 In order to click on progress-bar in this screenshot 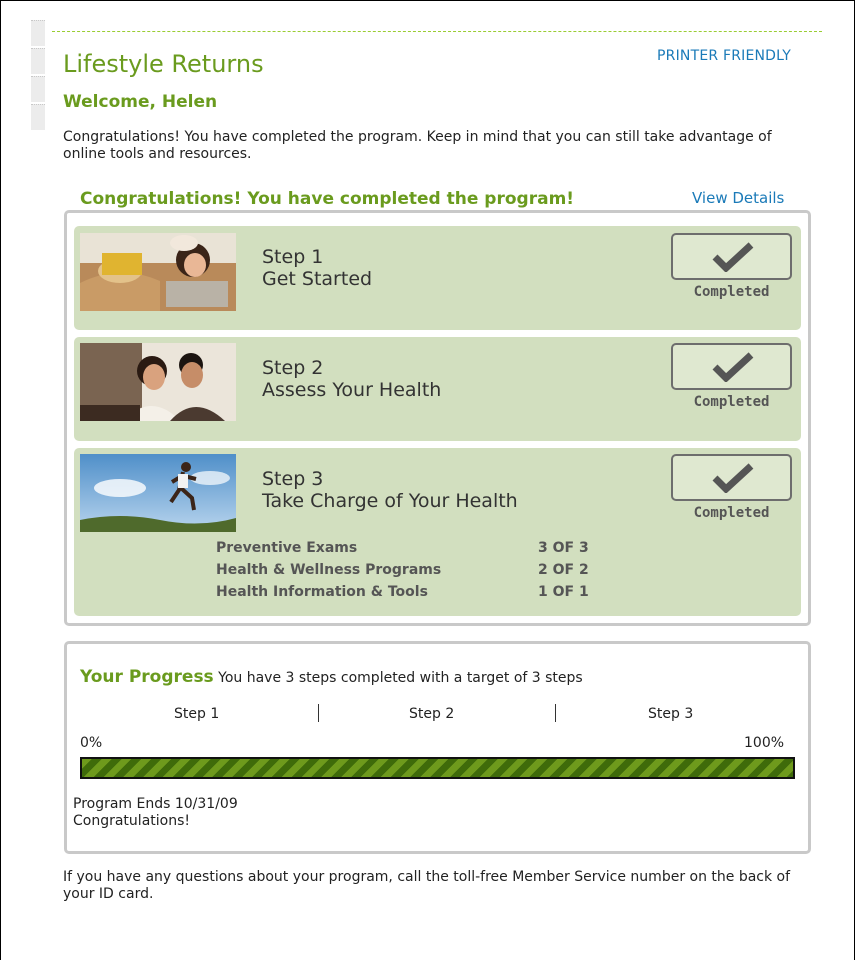, I will do `click(437, 768)`.